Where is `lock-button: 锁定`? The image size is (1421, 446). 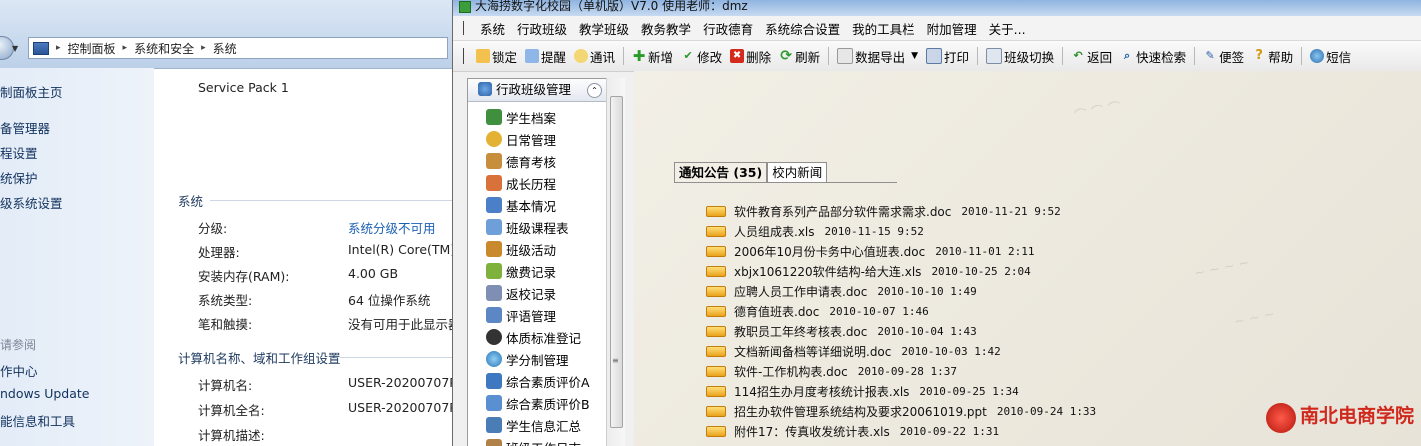 lock-button: 锁定 is located at coordinates (496, 56).